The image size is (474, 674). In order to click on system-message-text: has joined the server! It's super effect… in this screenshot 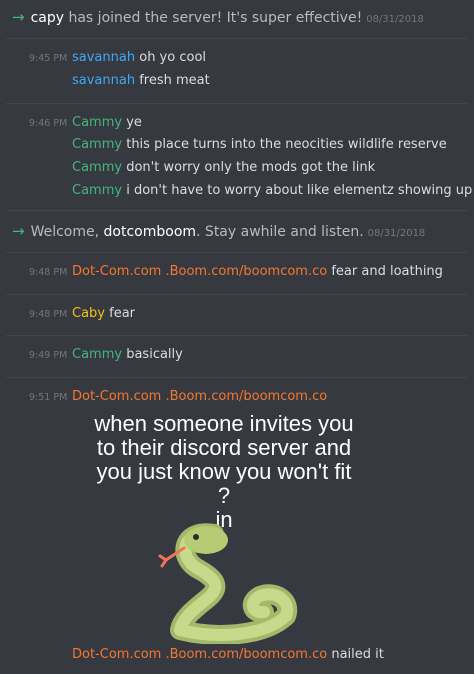, I will do `click(213, 18)`.